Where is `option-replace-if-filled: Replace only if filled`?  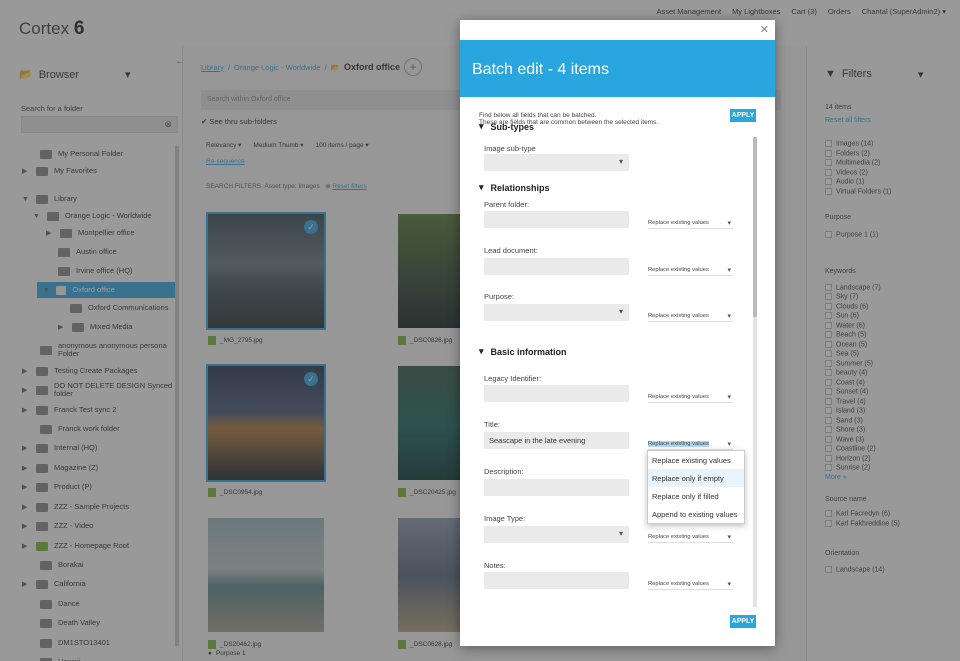 option-replace-if-filled: Replace only if filled is located at coordinates (696, 496).